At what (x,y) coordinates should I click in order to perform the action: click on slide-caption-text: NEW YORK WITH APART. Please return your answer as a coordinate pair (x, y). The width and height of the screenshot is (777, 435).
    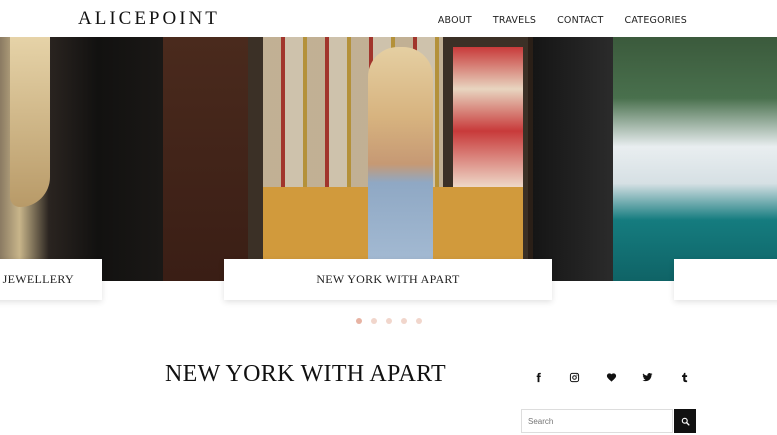
    Looking at the image, I should click on (388, 279).